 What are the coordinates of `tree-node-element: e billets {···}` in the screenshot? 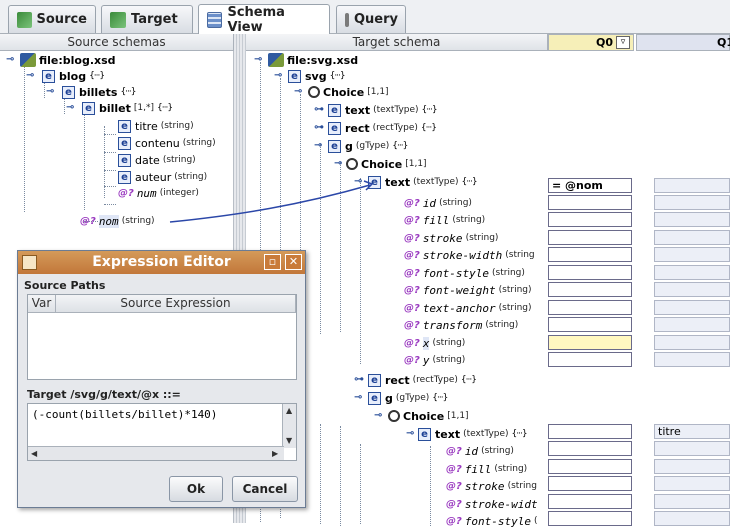 It's located at (99, 92).